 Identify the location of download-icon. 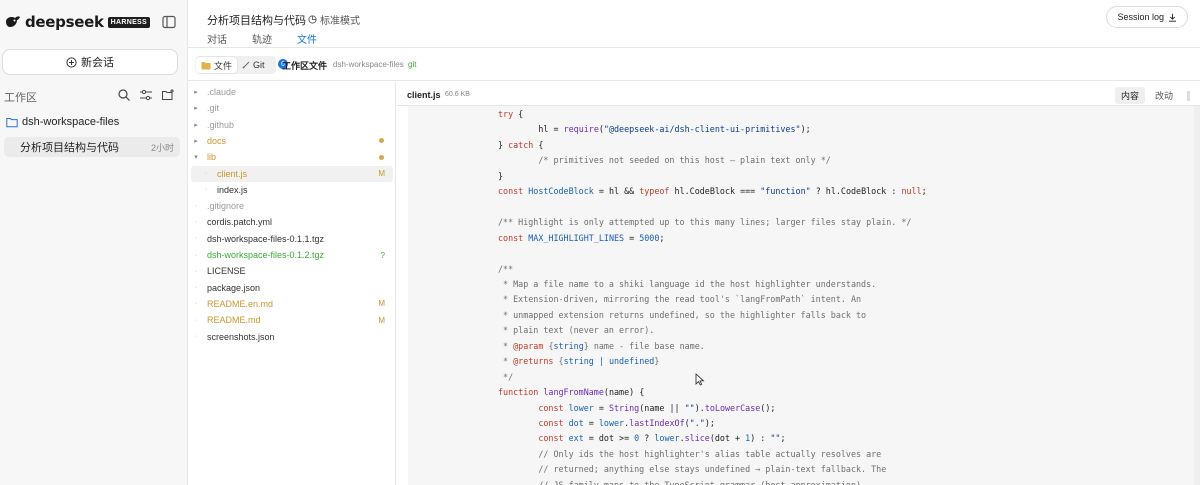
(1172, 17).